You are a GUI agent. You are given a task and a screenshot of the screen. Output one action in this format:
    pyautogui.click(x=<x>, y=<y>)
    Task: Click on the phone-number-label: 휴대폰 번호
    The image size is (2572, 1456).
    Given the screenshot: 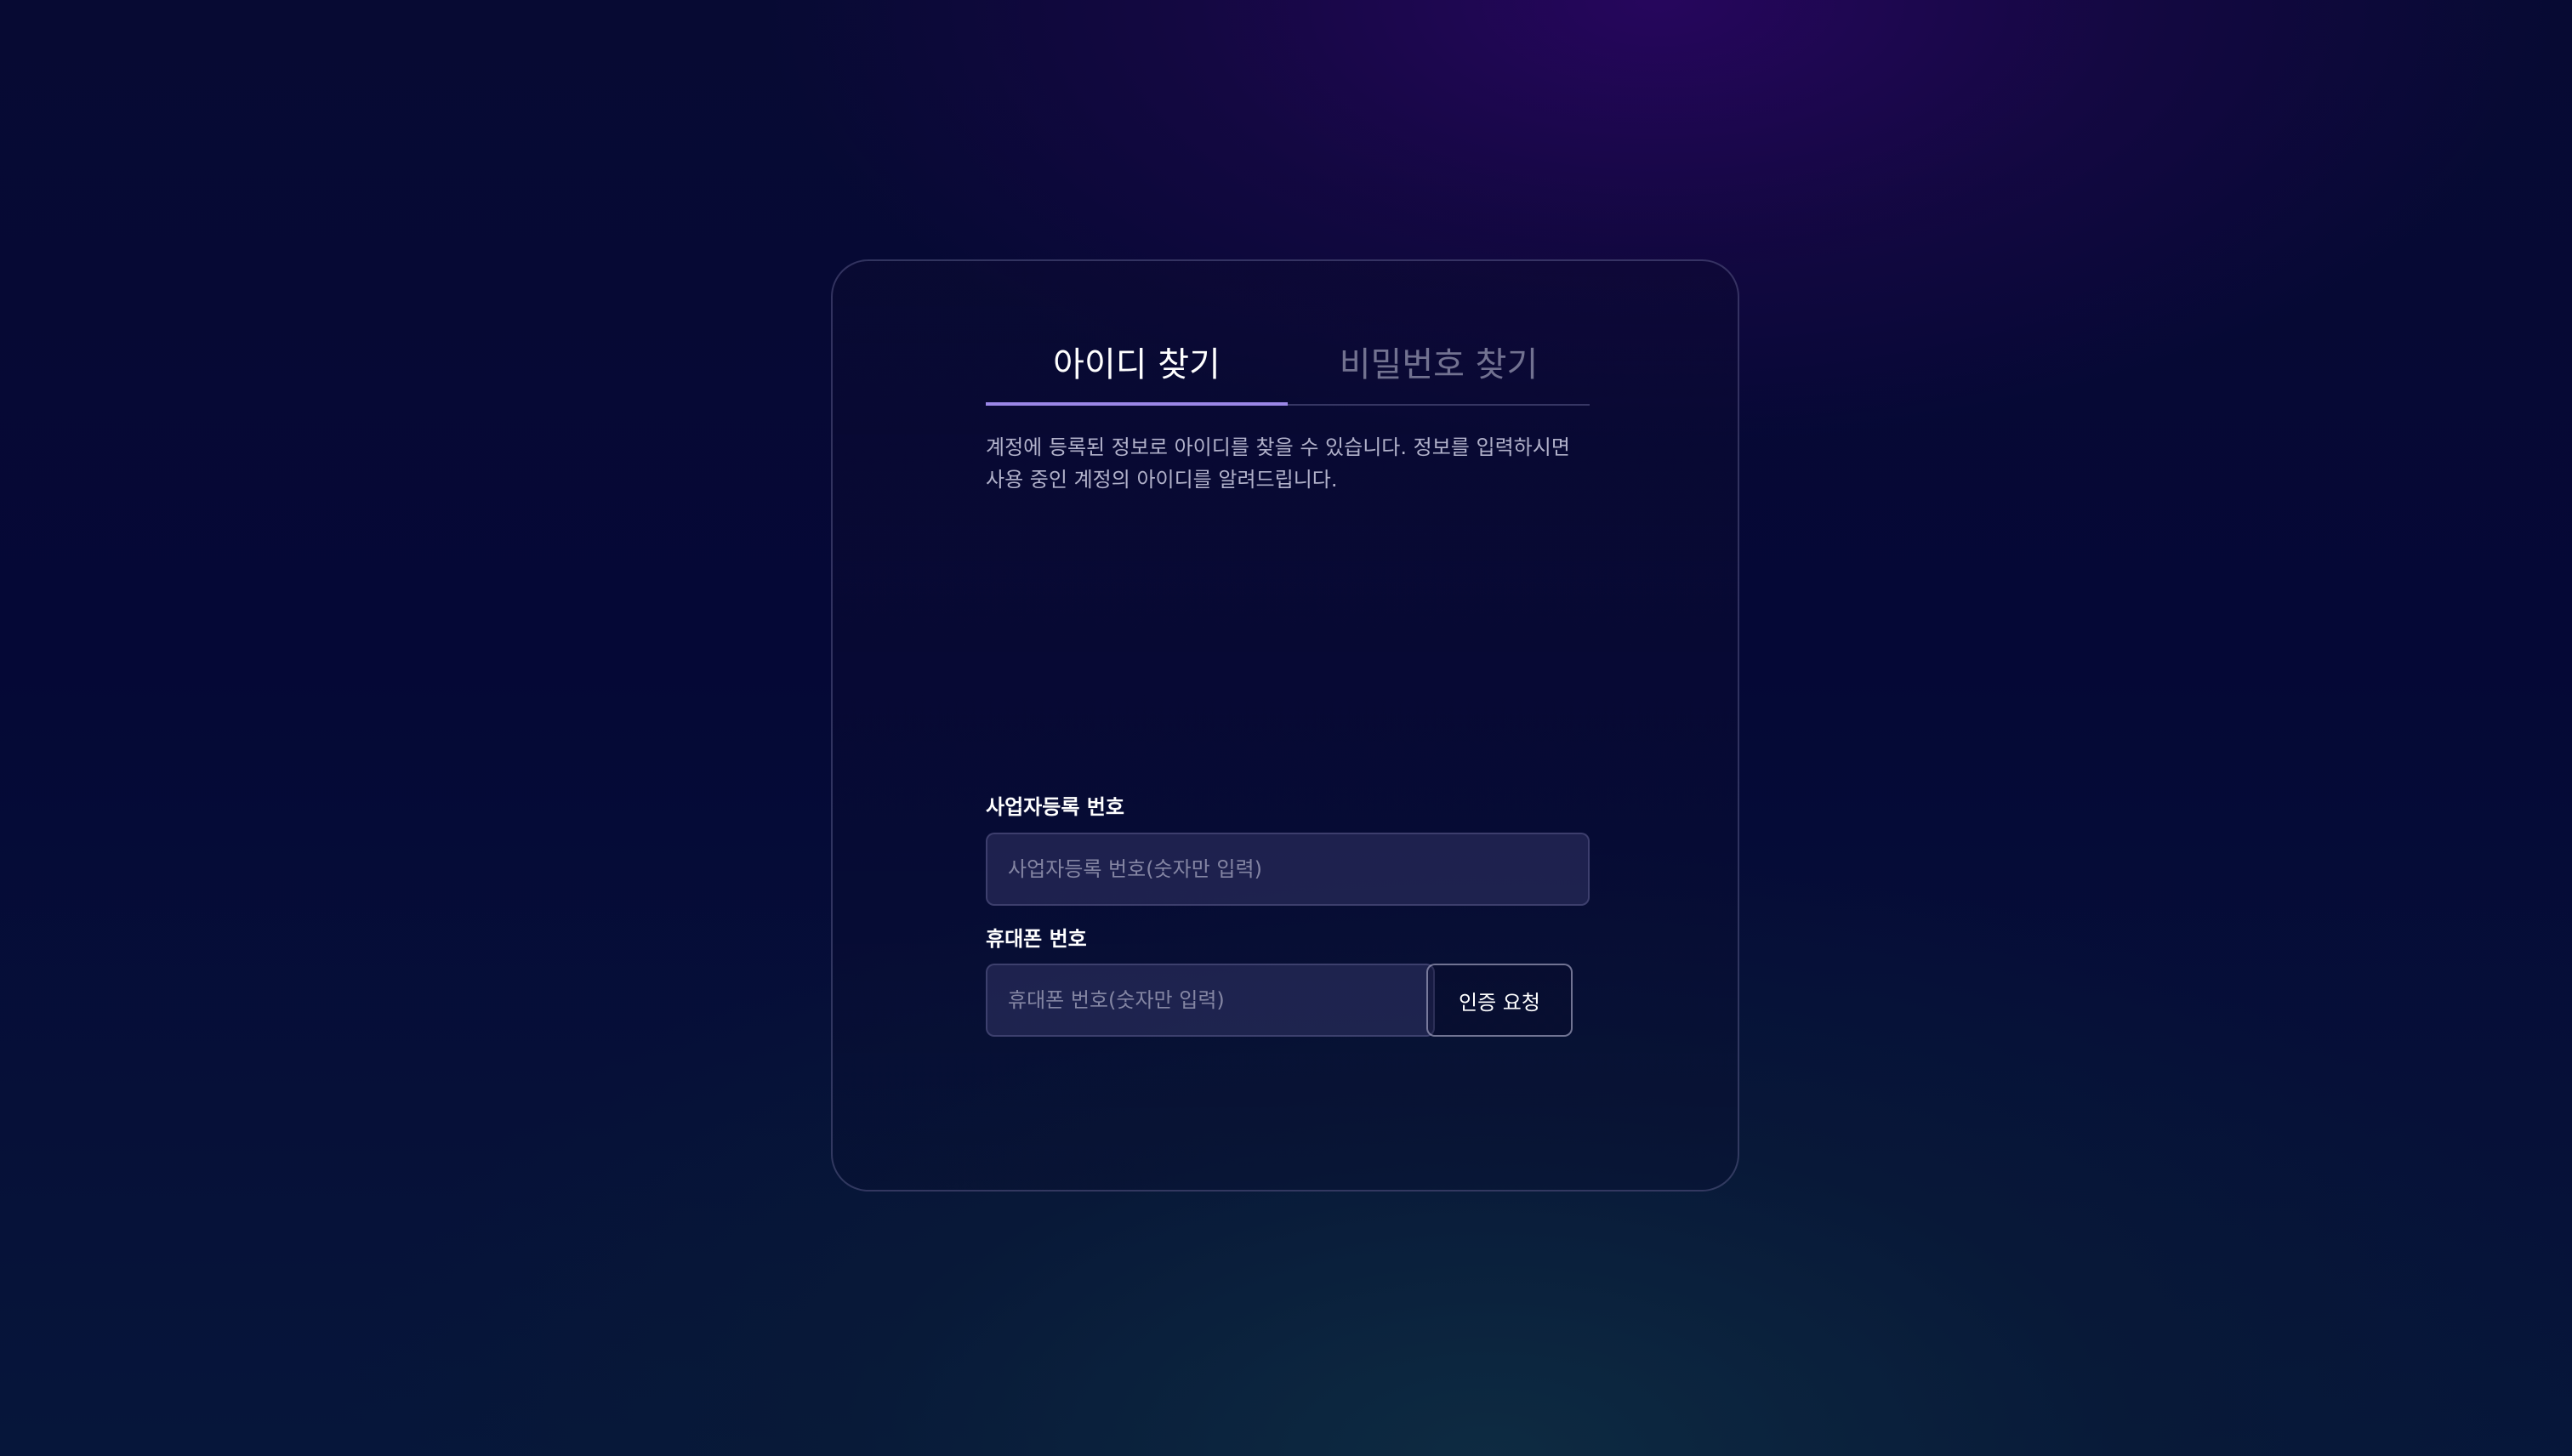 What is the action you would take?
    pyautogui.click(x=1036, y=939)
    